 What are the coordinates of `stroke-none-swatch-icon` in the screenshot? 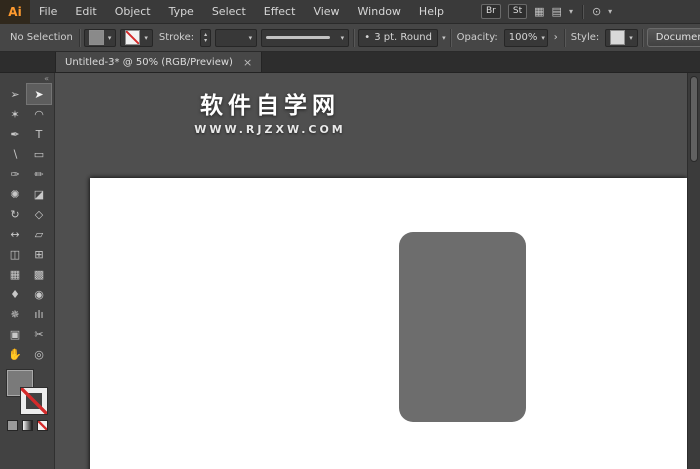 It's located at (133, 37).